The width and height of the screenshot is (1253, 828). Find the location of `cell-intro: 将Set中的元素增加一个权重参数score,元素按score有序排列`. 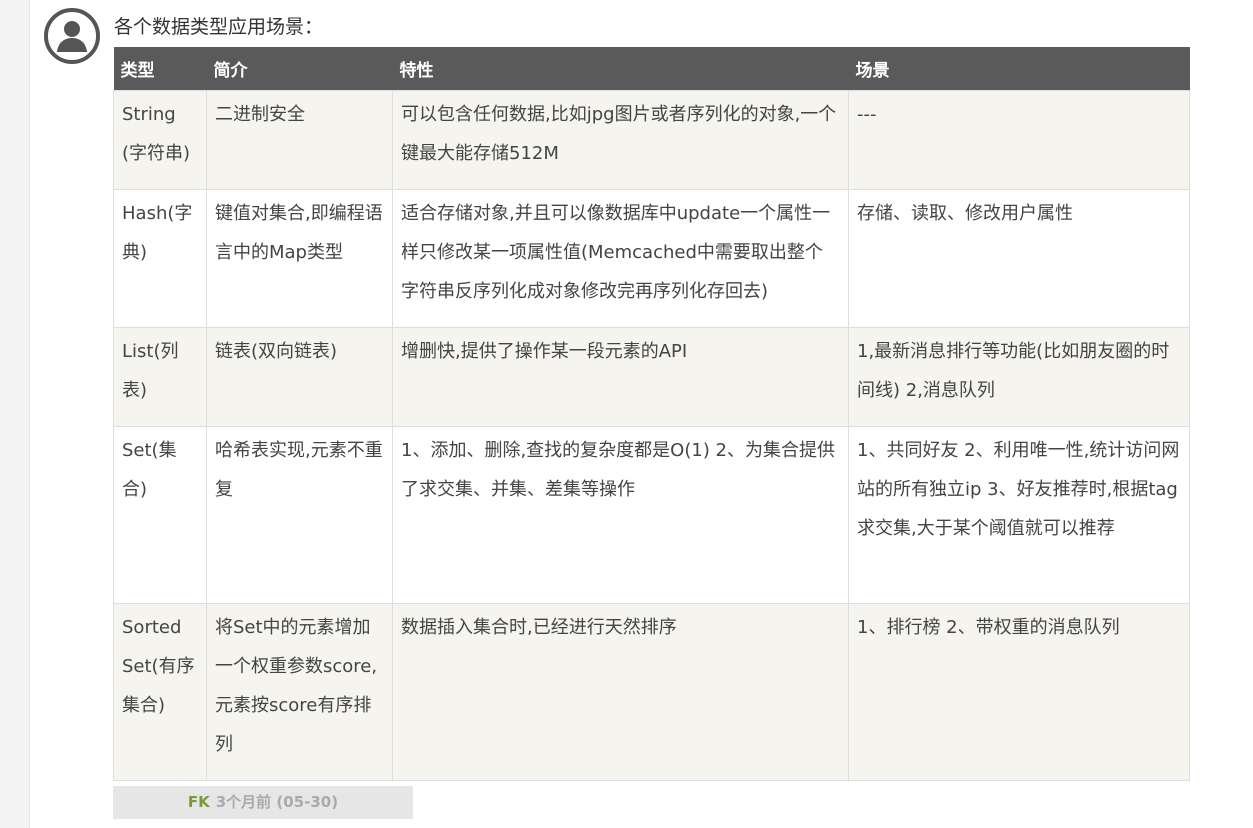

cell-intro: 将Set中的元素增加一个权重参数score,元素按score有序排列 is located at coordinates (299, 692).